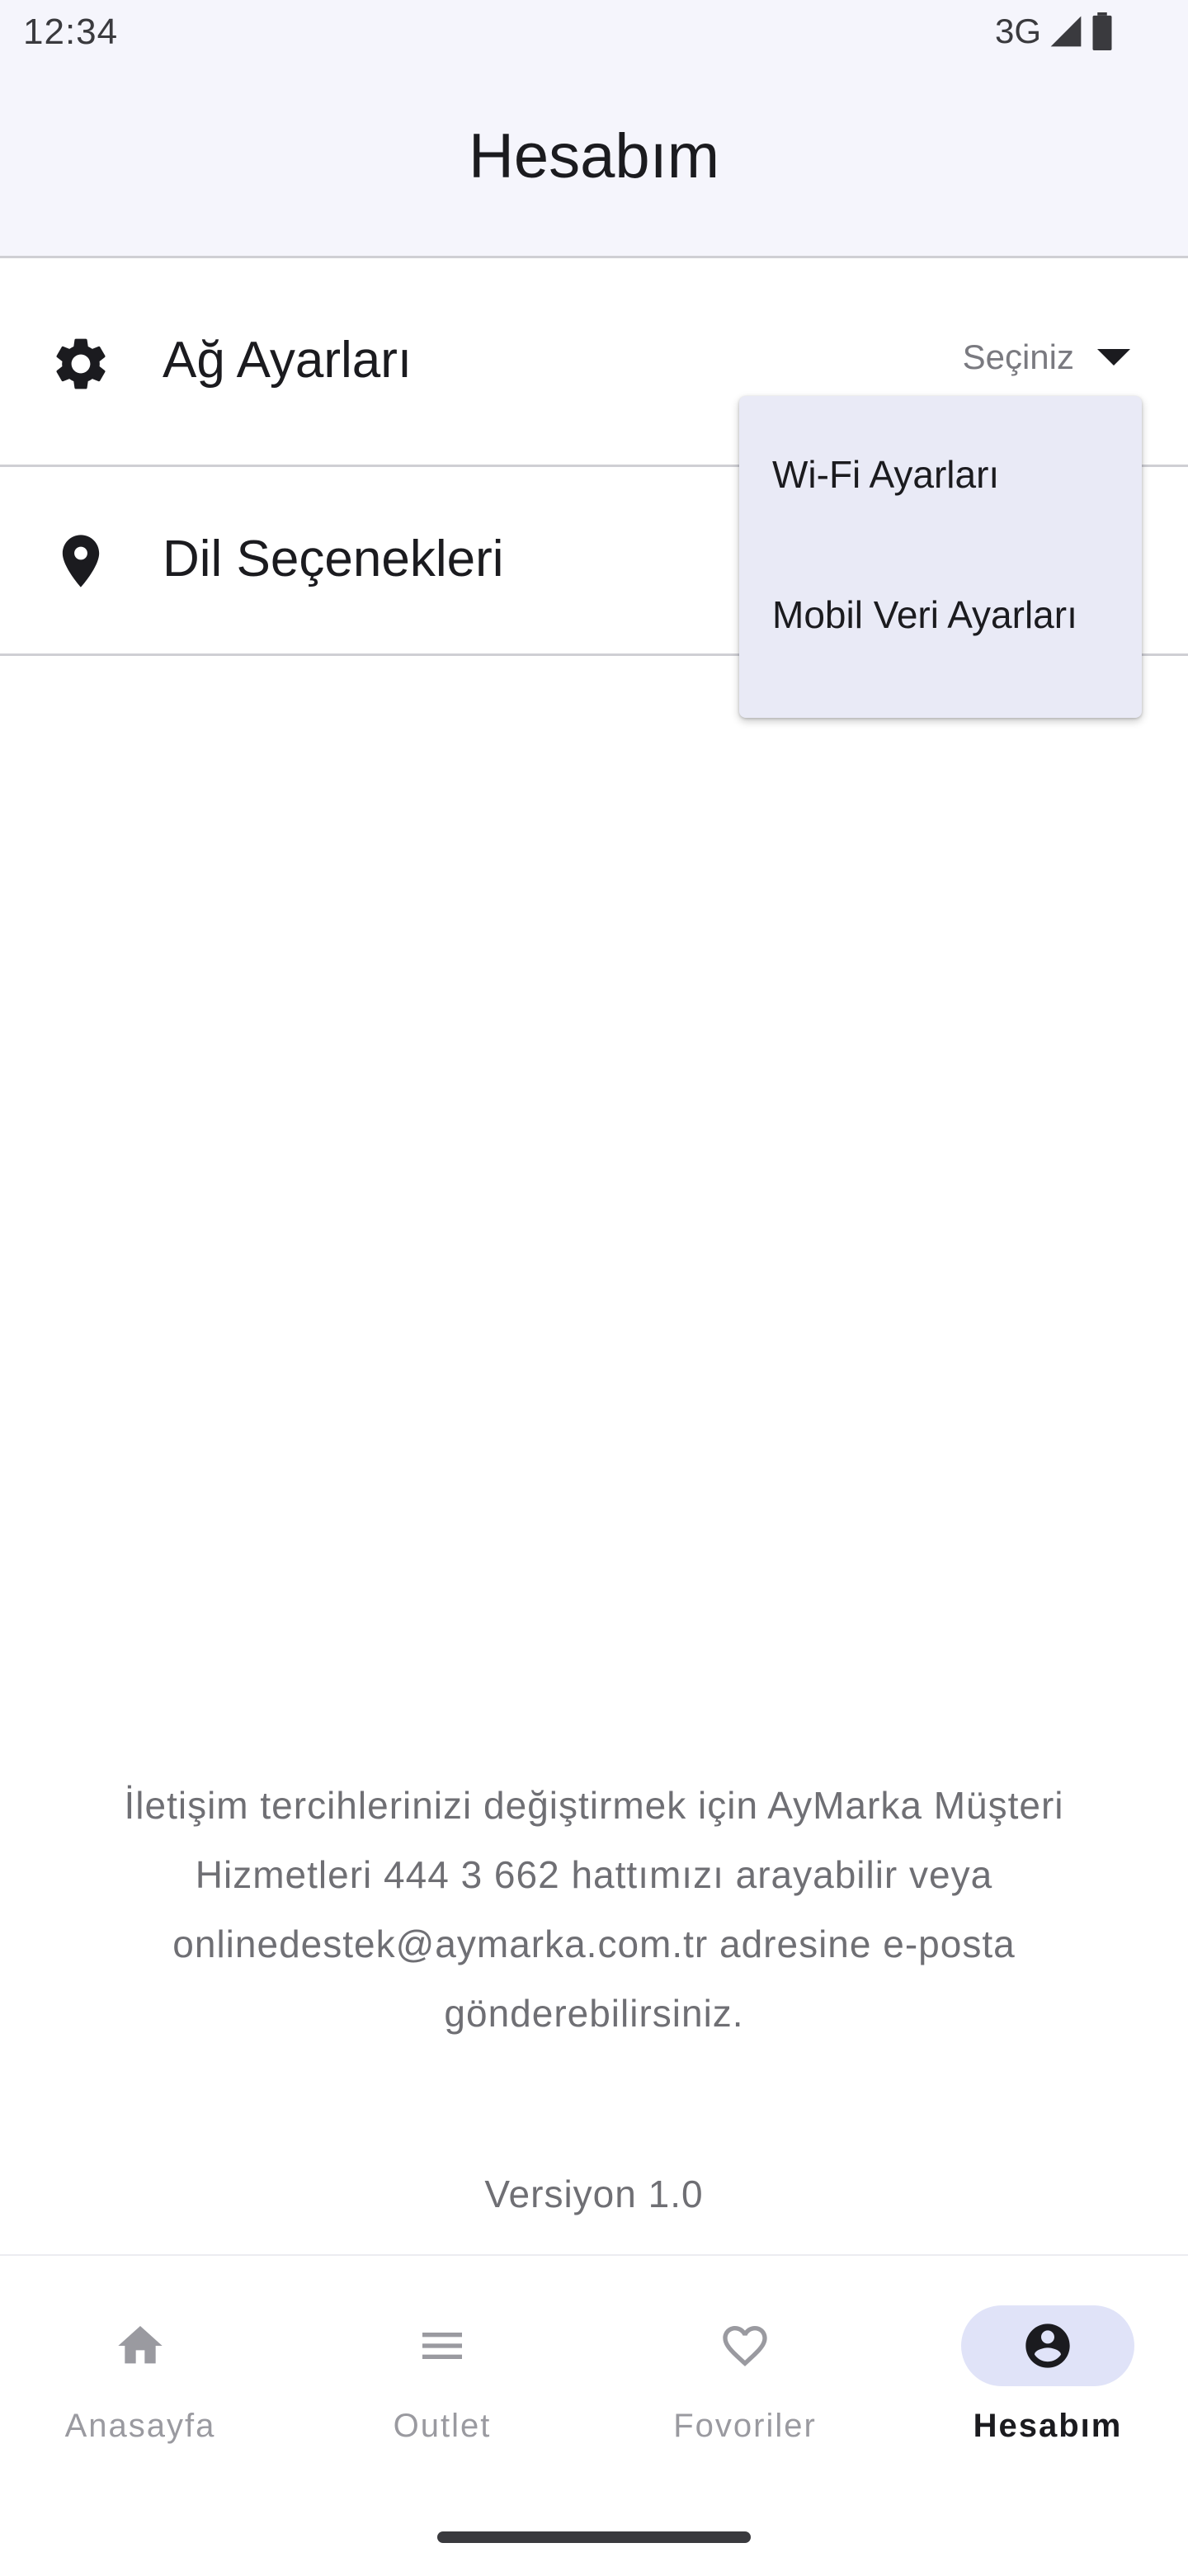 The image size is (1188, 2576). Describe the element at coordinates (140, 2426) in the screenshot. I see `nav-label-home: Anasayfa` at that location.